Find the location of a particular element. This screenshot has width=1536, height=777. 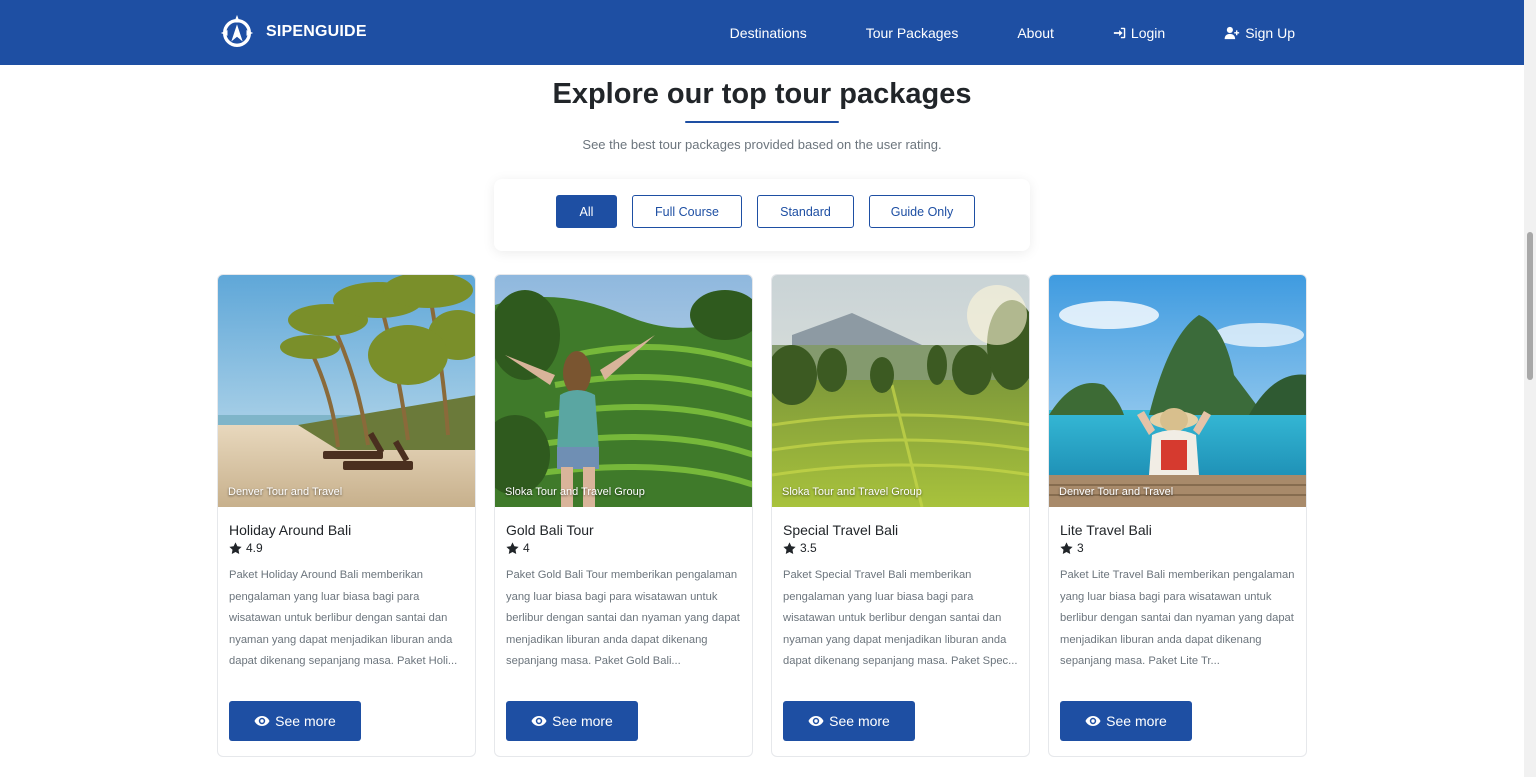

nav-destinations: Destinations is located at coordinates (768, 33).